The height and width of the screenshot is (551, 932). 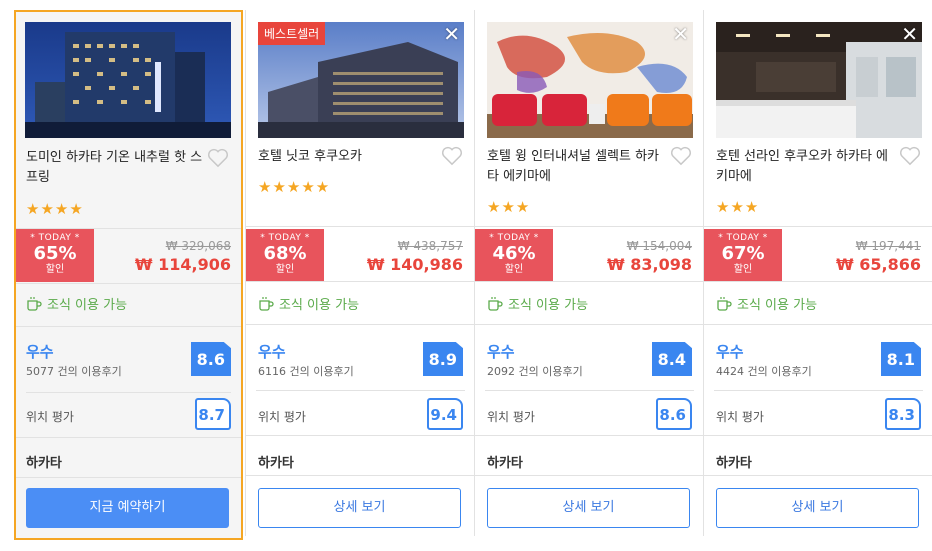 I want to click on discount-percent: 68%, so click(x=285, y=253).